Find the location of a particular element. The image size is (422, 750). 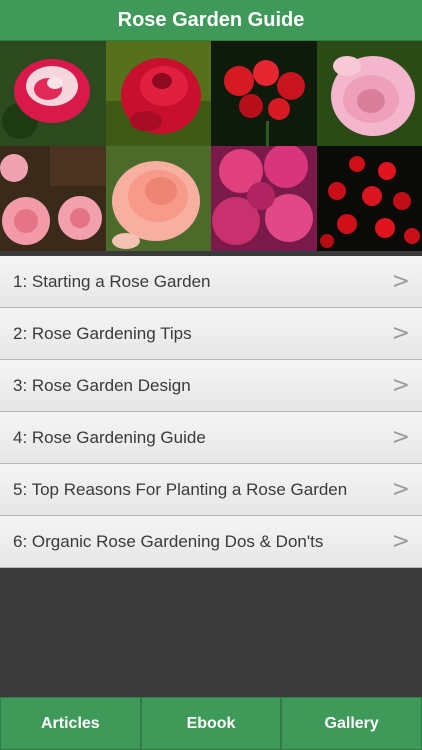

title-bar: Rose Garden Guide is located at coordinates (211, 20).